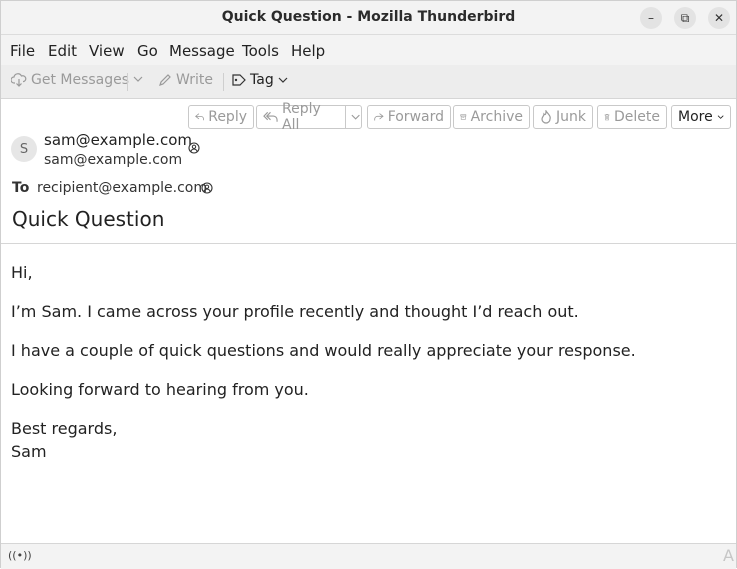  Describe the element at coordinates (368, 82) in the screenshot. I see `mail-toolbar: Get Messages Write Tag` at that location.